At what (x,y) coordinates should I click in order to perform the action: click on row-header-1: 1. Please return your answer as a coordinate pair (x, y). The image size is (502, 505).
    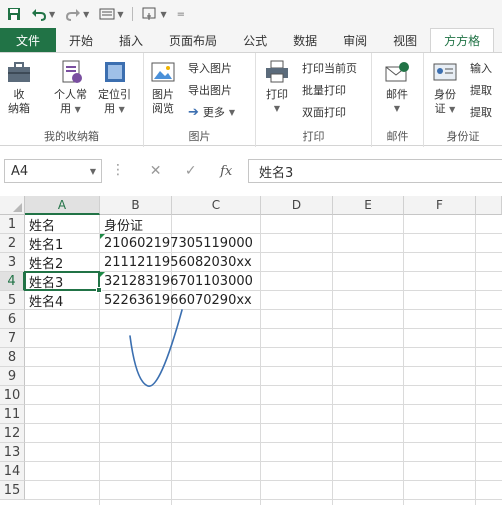
    Looking at the image, I should click on (12, 224).